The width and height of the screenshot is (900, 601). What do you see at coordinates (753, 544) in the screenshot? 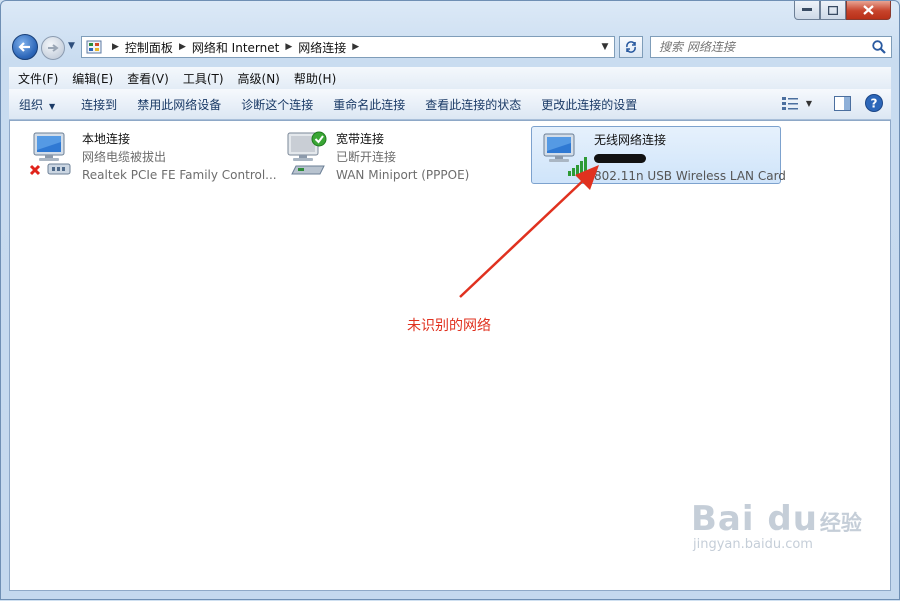
I see `watermark-url: jingyan.baidu.com` at bounding box center [753, 544].